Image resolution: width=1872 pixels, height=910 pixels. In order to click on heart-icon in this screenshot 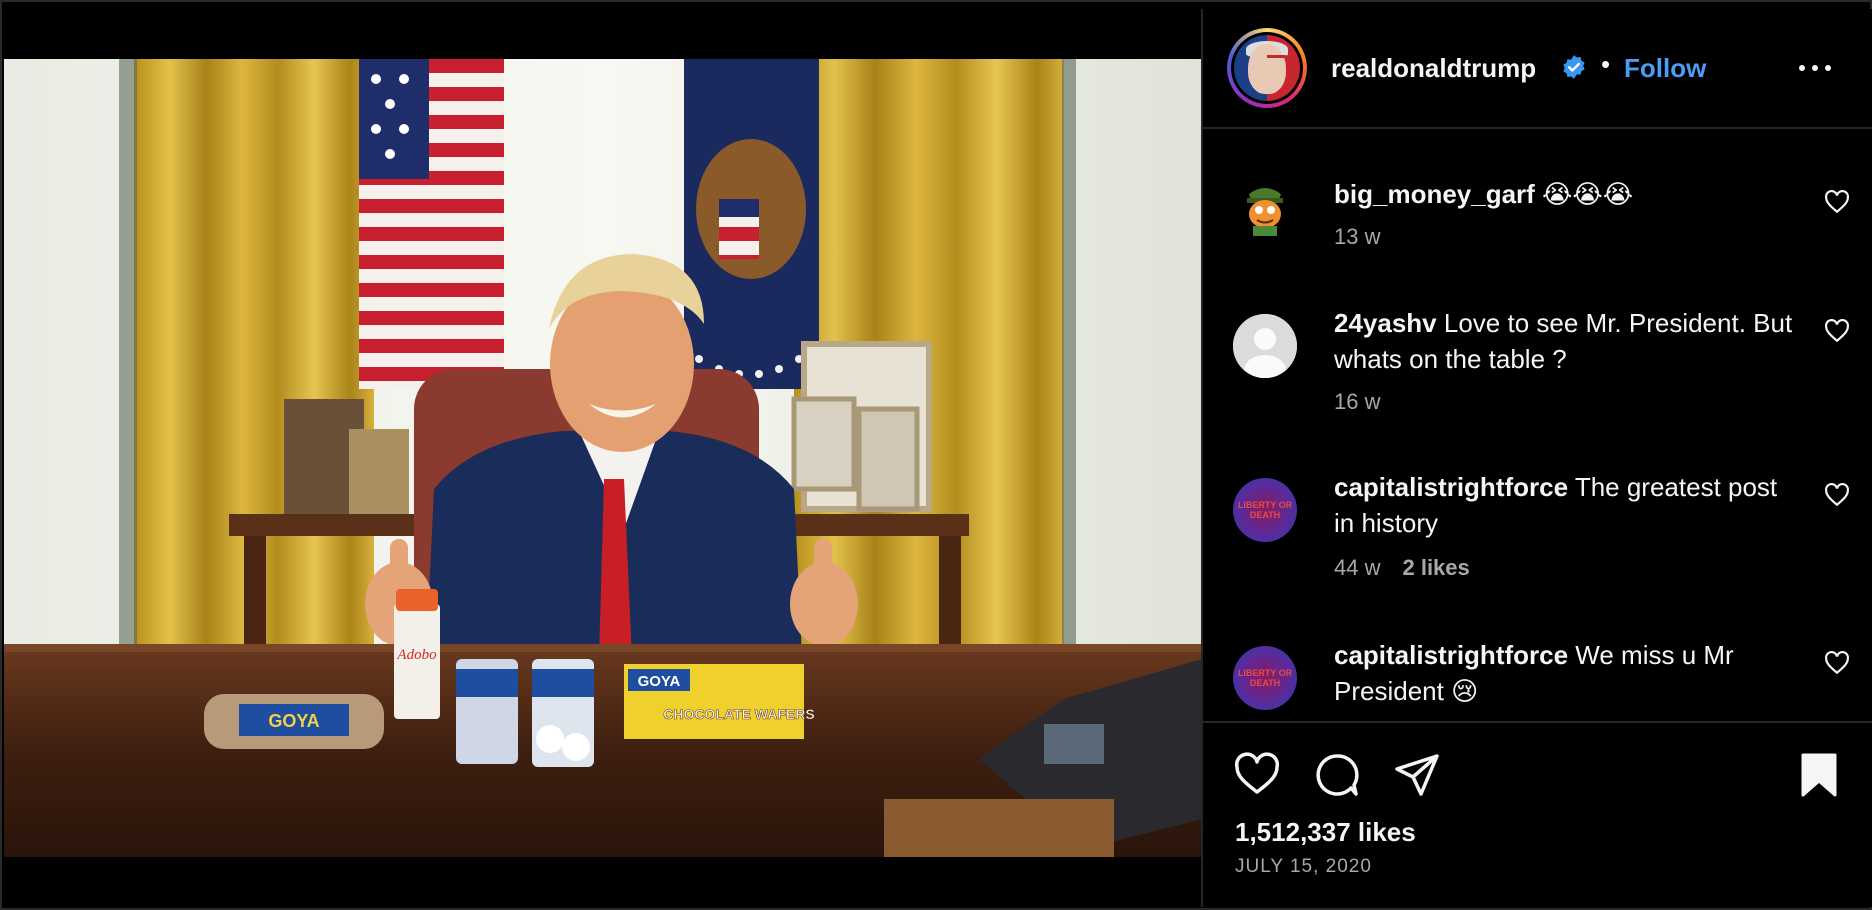, I will do `click(1257, 775)`.